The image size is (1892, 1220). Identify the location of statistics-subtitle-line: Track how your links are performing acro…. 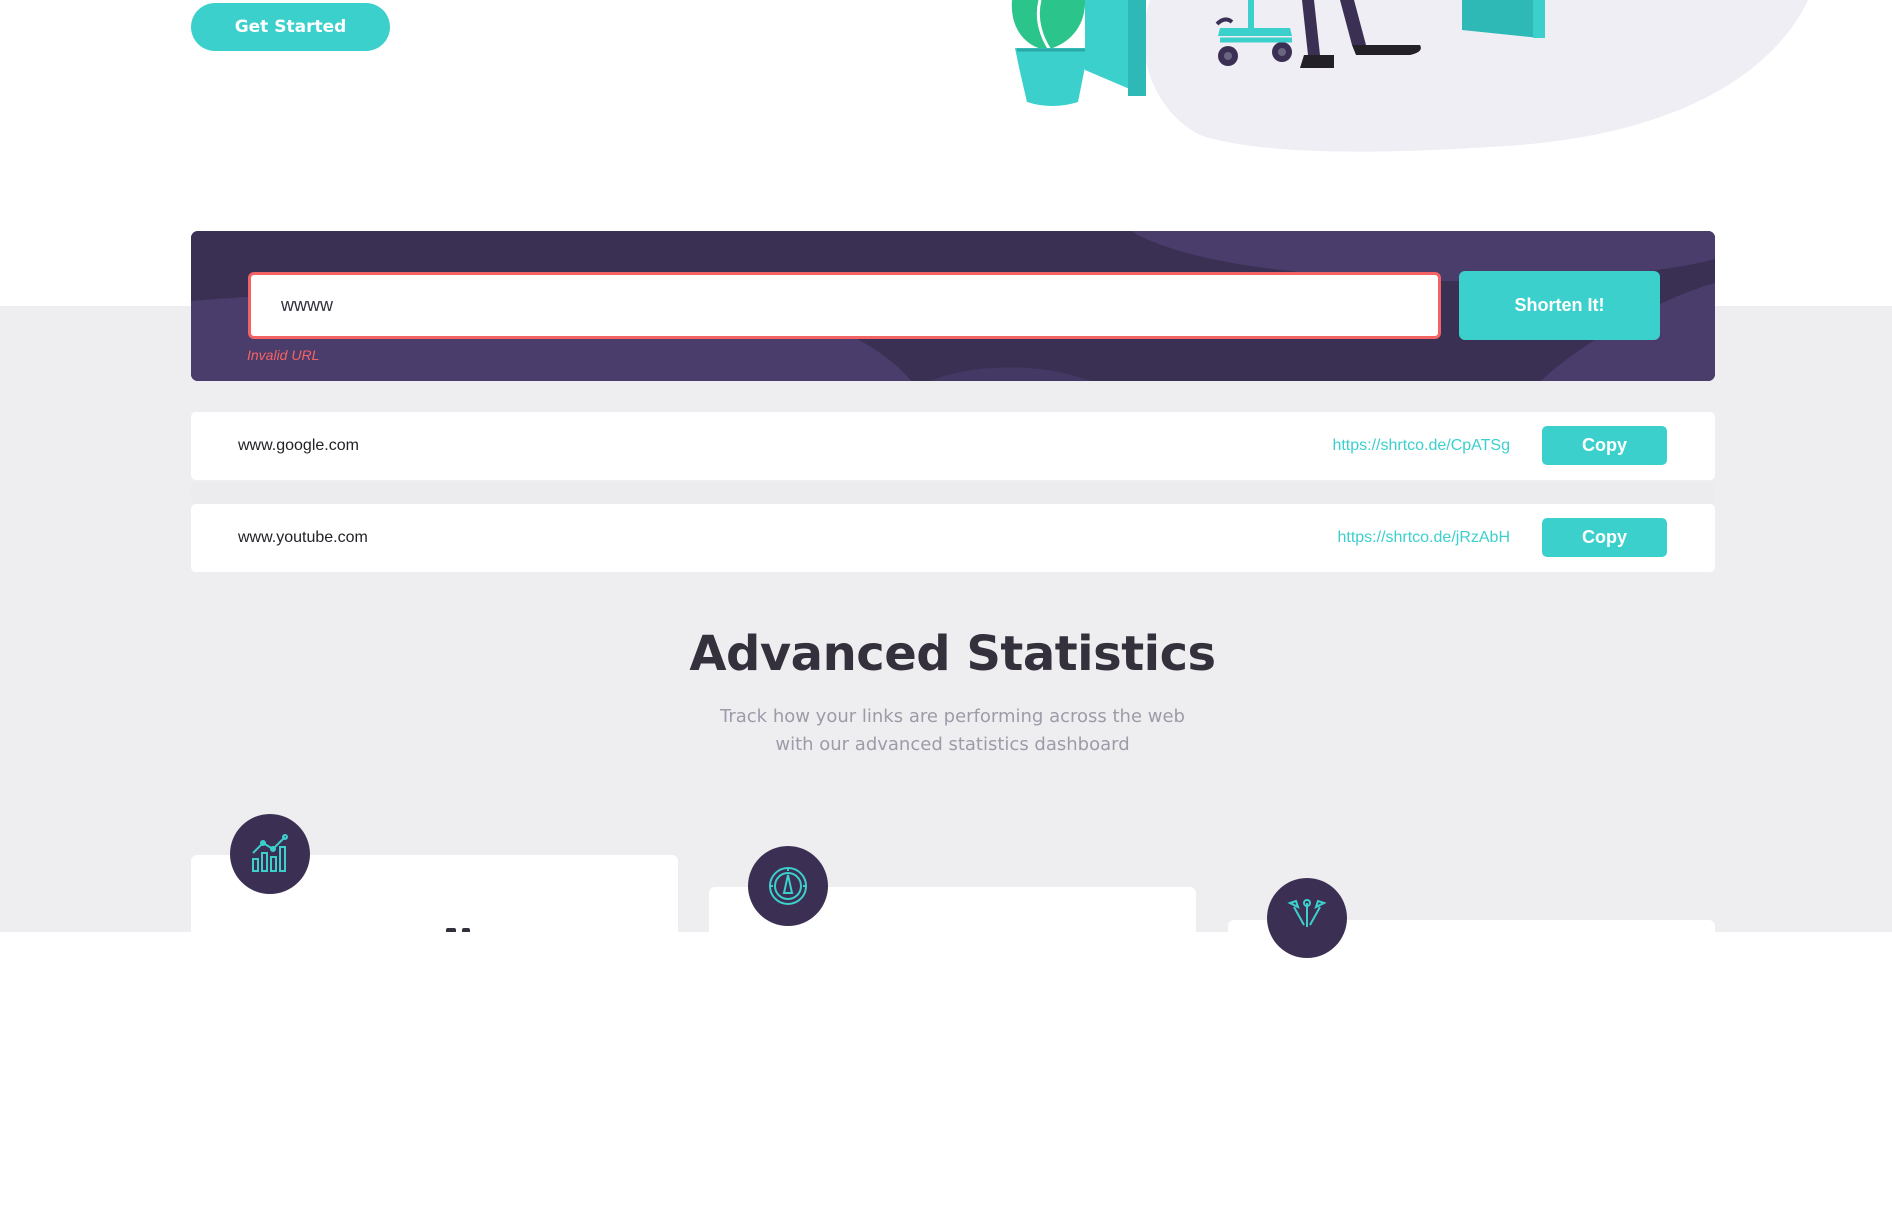
(952, 716).